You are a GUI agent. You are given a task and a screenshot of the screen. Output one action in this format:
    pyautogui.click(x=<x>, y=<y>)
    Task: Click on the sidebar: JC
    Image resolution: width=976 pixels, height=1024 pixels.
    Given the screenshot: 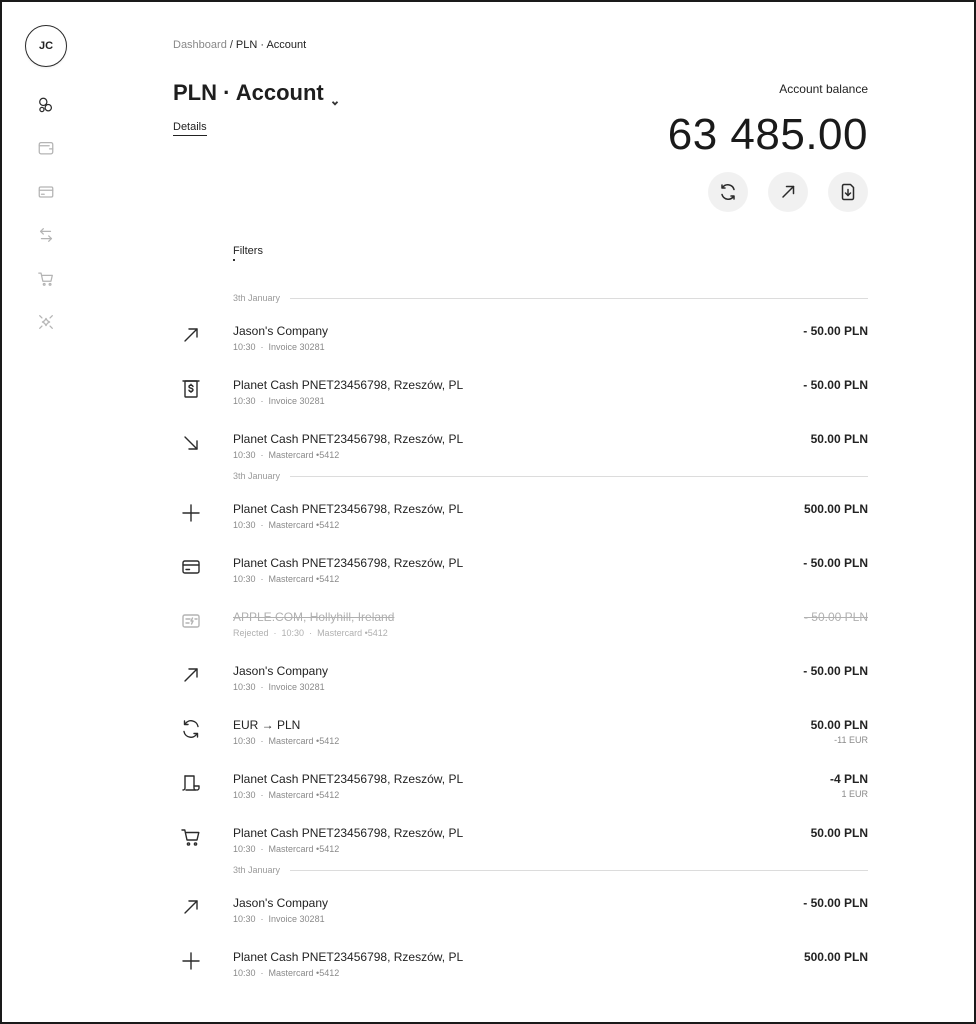 What is the action you would take?
    pyautogui.click(x=46, y=184)
    